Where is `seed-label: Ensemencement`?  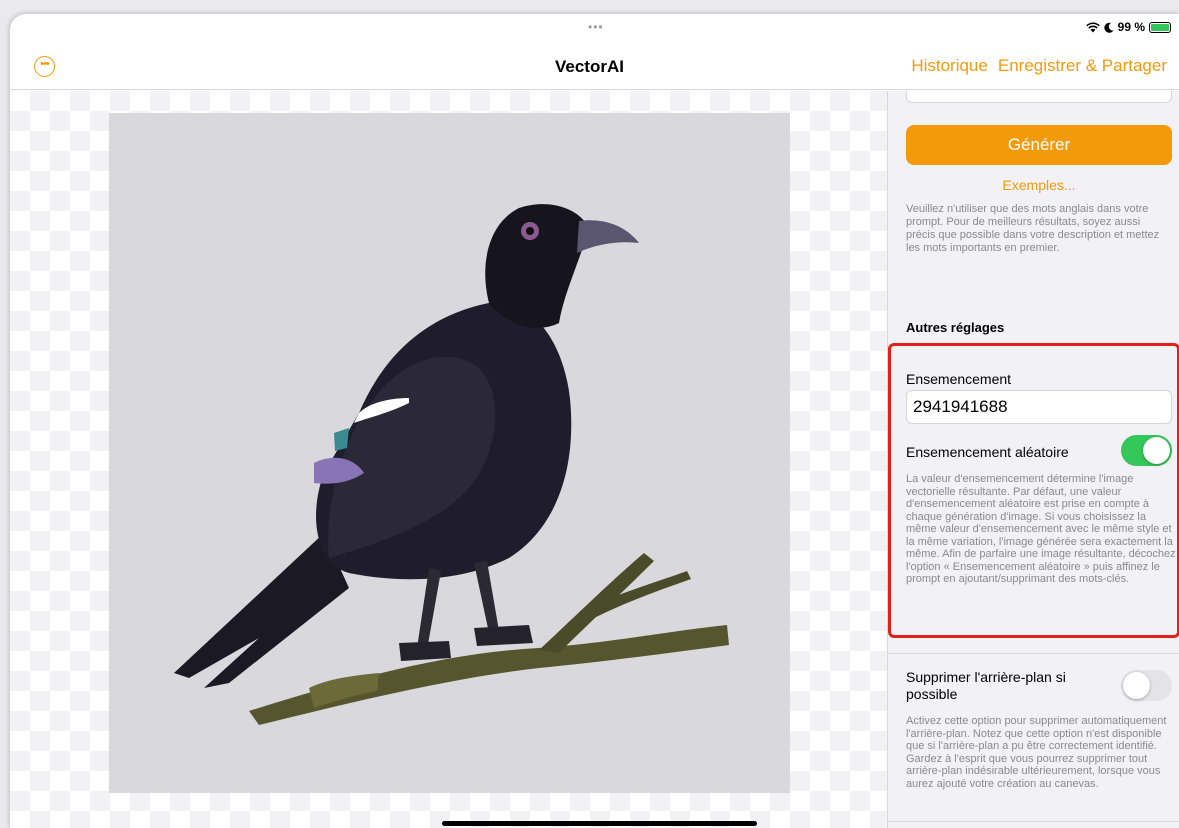
seed-label: Ensemencement is located at coordinates (959, 379).